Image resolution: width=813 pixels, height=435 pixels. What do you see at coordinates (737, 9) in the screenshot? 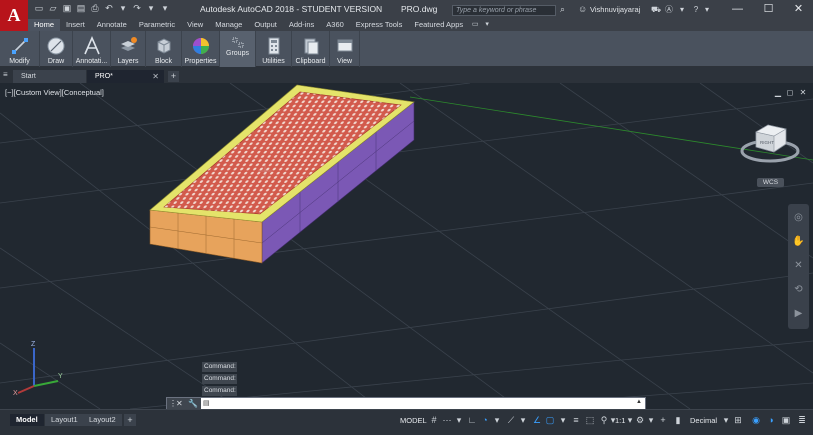
I see `minimize-button: —` at bounding box center [737, 9].